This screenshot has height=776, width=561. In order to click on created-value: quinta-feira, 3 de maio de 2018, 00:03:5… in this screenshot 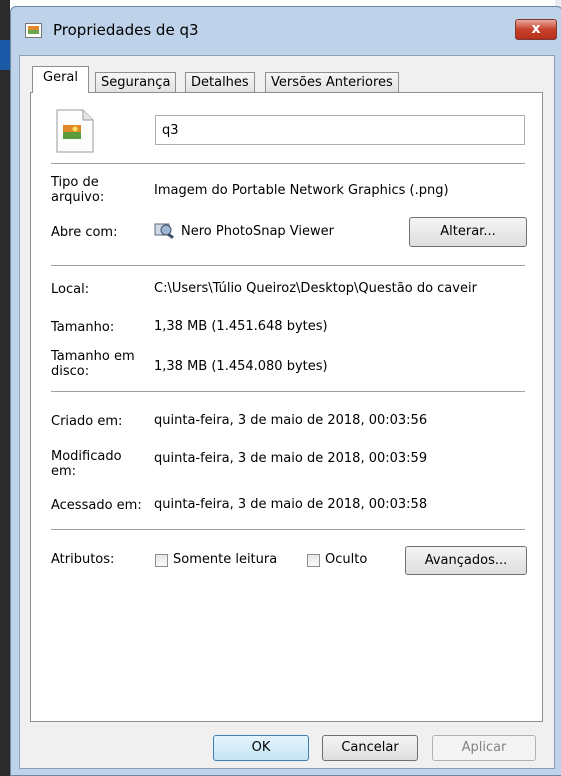, I will do `click(291, 420)`.